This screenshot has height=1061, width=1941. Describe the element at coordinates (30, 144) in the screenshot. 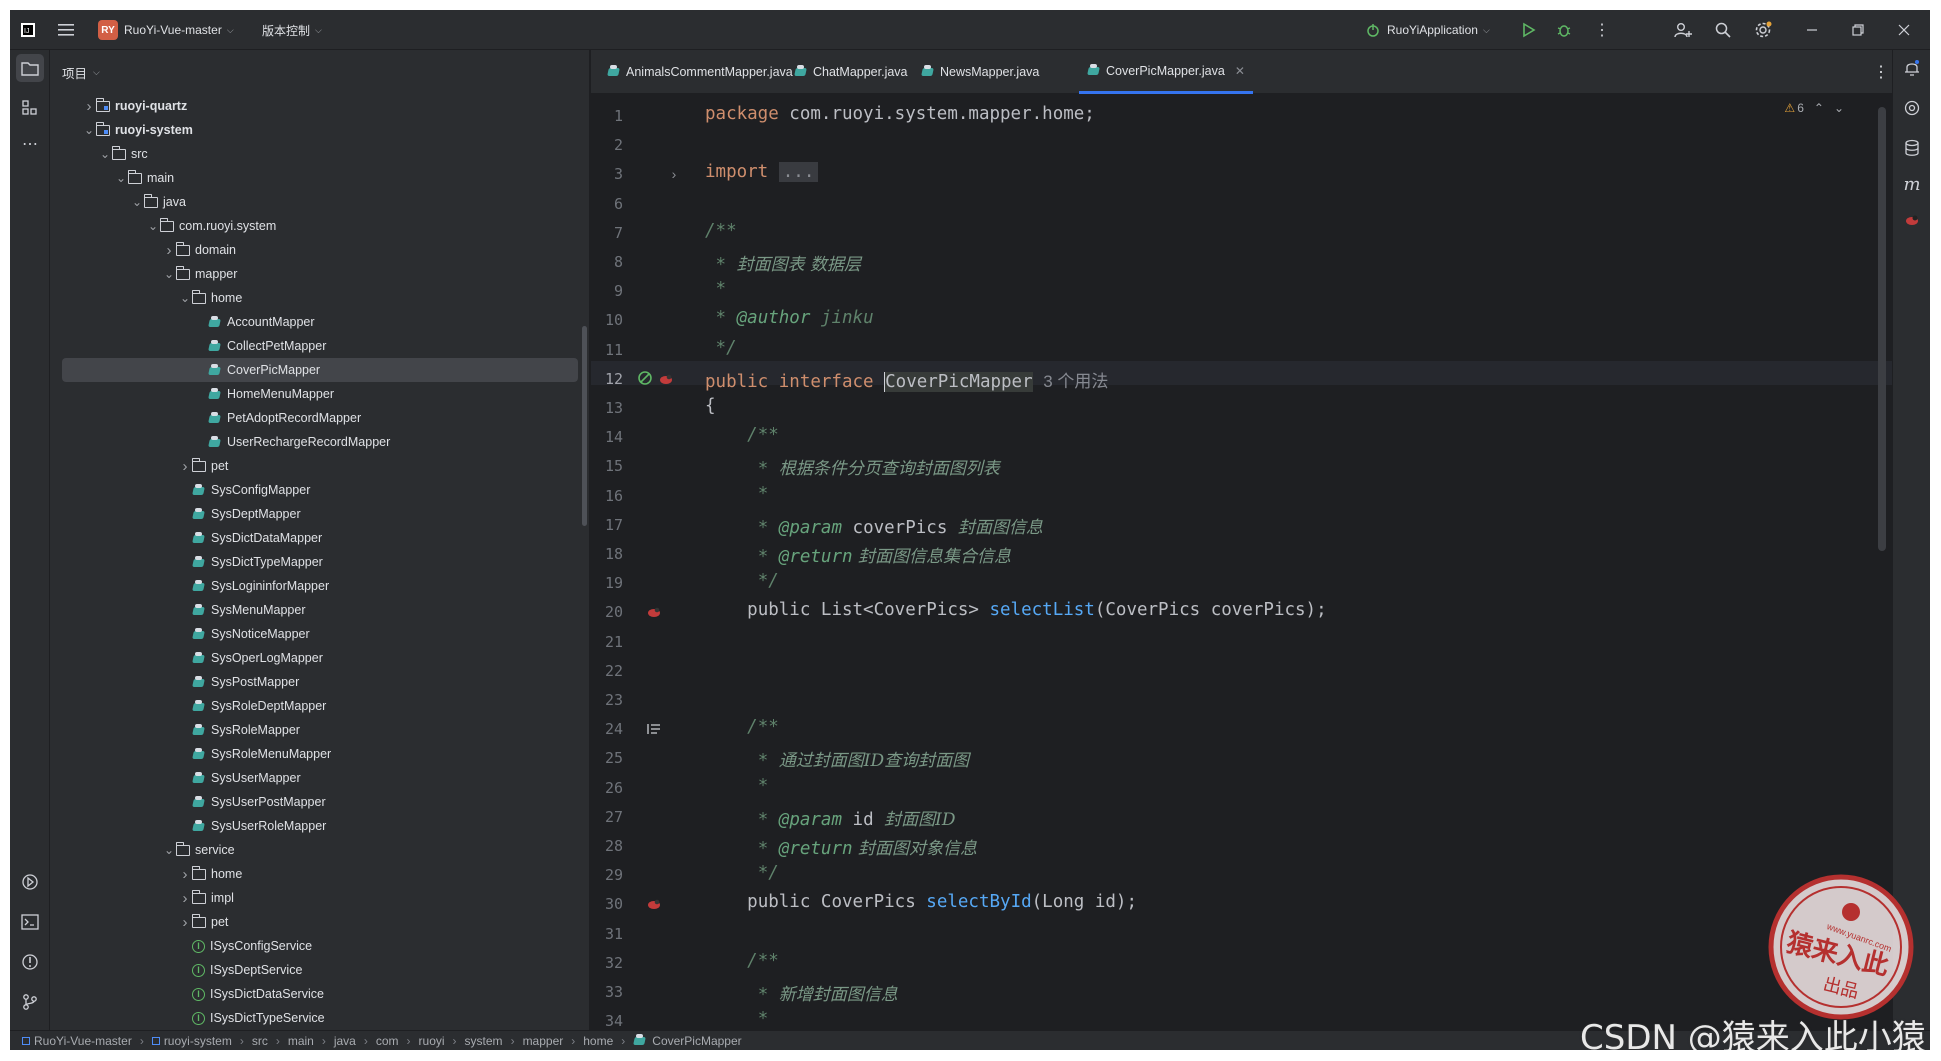

I see `more-tools-icon: ⋯` at that location.